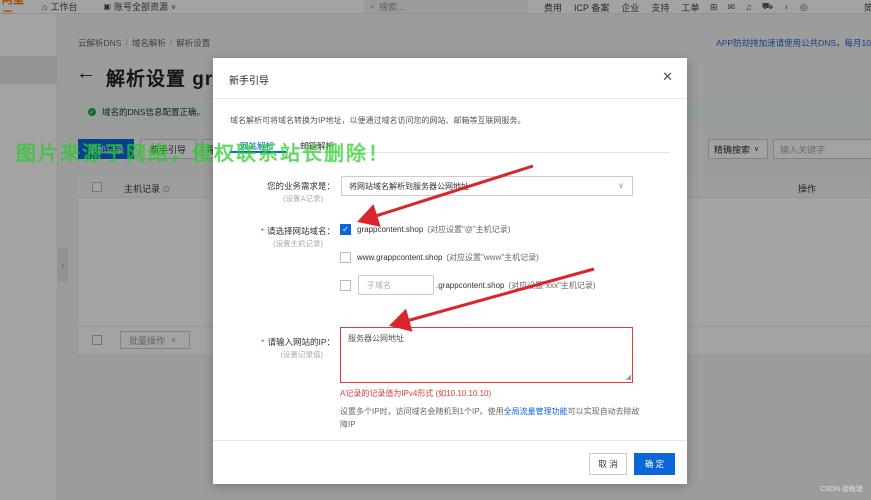 This screenshot has height=500, width=871. Describe the element at coordinates (841, 489) in the screenshot. I see `csdn-watermark: CSDN @秋琼` at that location.